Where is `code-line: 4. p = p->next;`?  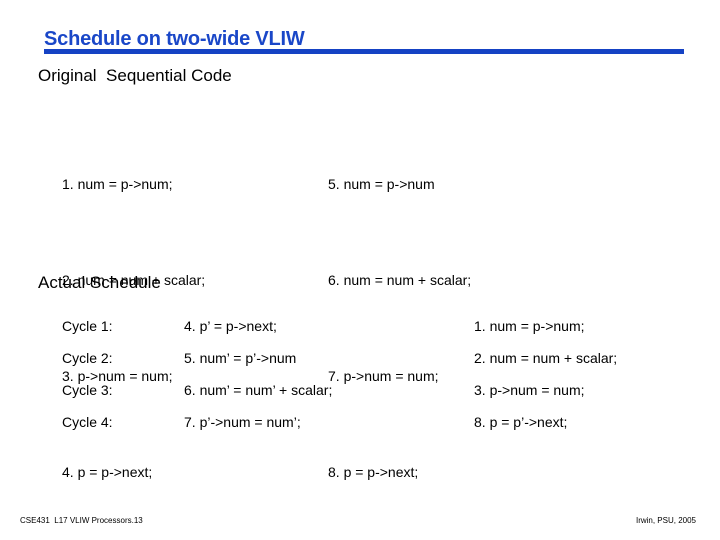 code-line: 4. p = p->next; is located at coordinates (107, 472).